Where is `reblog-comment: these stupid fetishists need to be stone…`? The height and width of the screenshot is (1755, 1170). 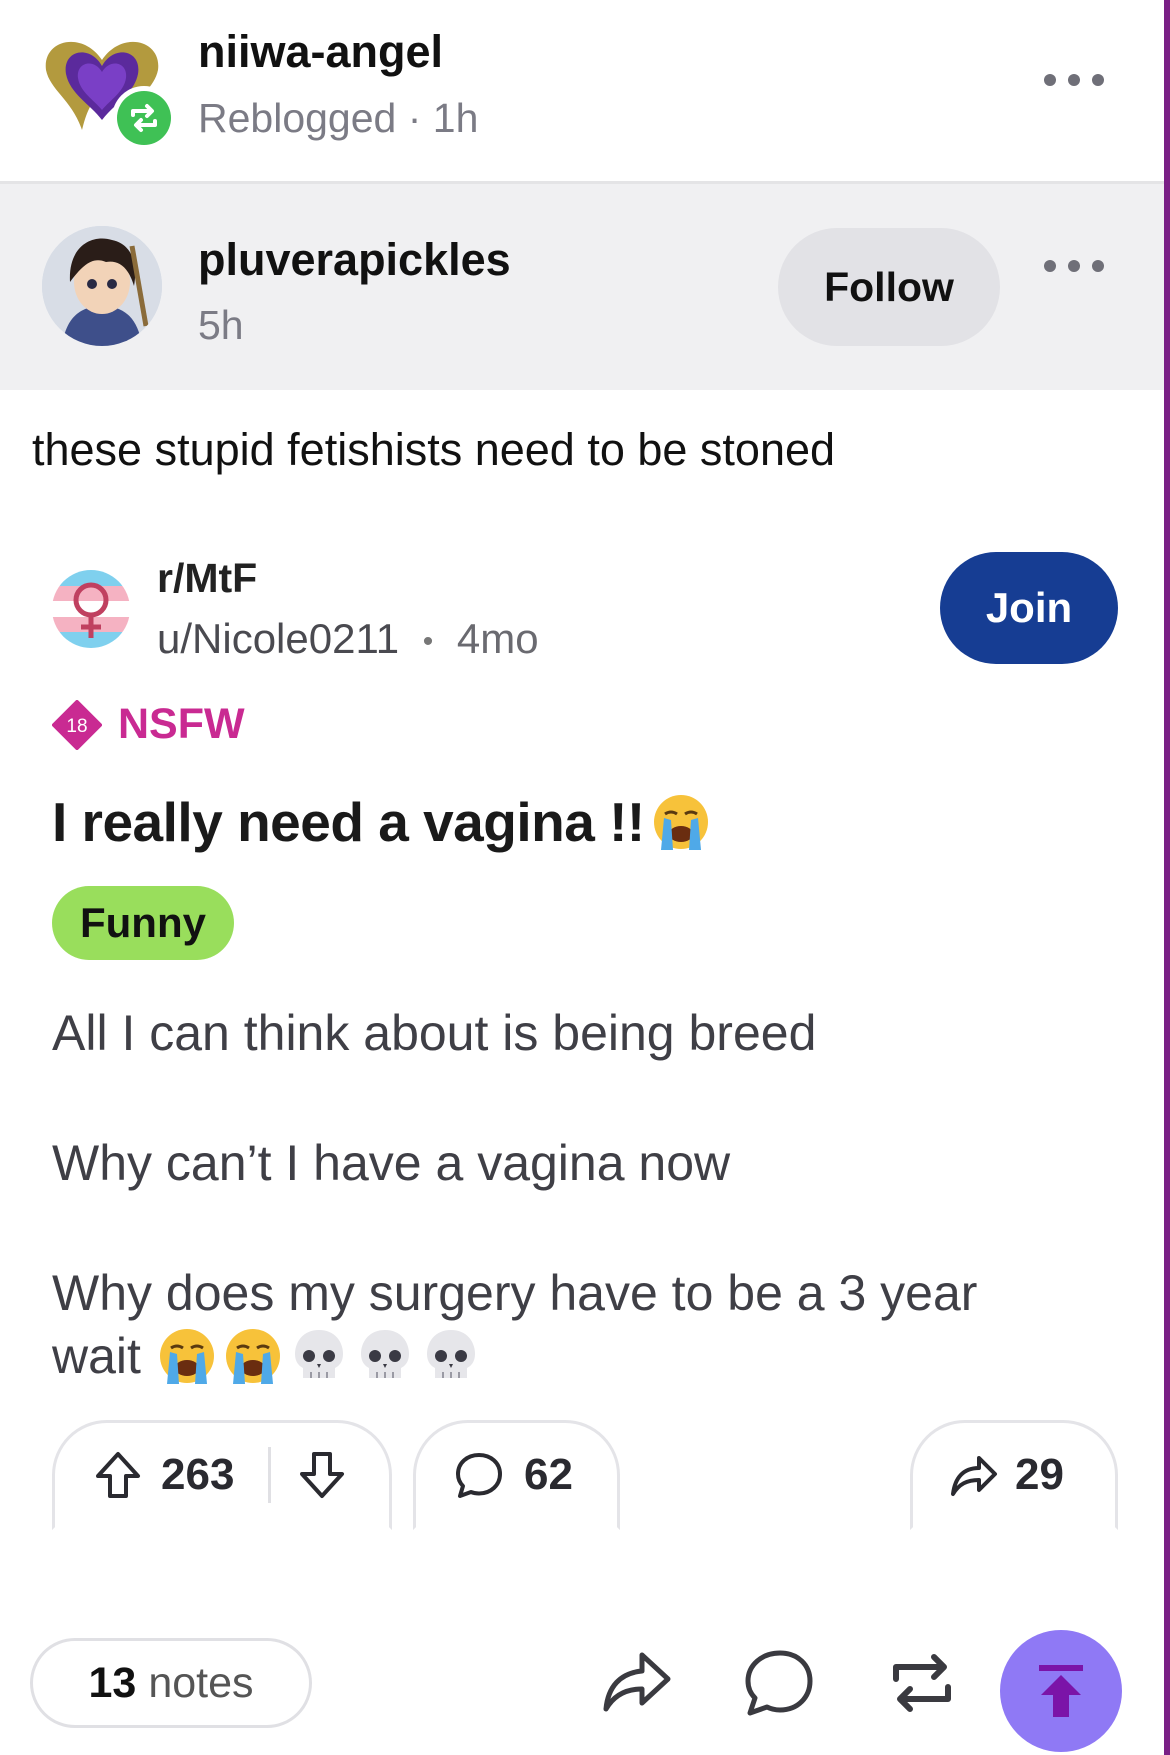
reblog-comment: these stupid fetishists need to be stone… is located at coordinates (434, 449).